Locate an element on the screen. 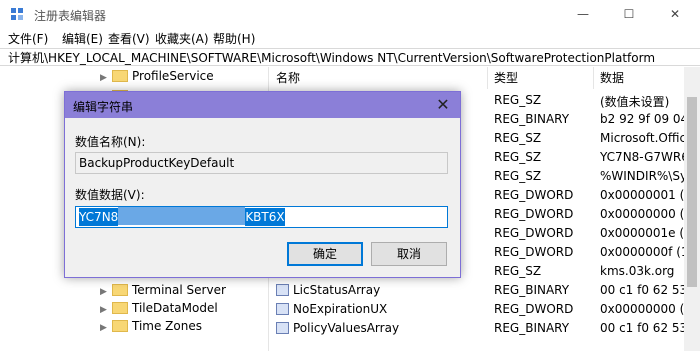  value-name-field: BackupProductKeyDefault is located at coordinates (261, 163).